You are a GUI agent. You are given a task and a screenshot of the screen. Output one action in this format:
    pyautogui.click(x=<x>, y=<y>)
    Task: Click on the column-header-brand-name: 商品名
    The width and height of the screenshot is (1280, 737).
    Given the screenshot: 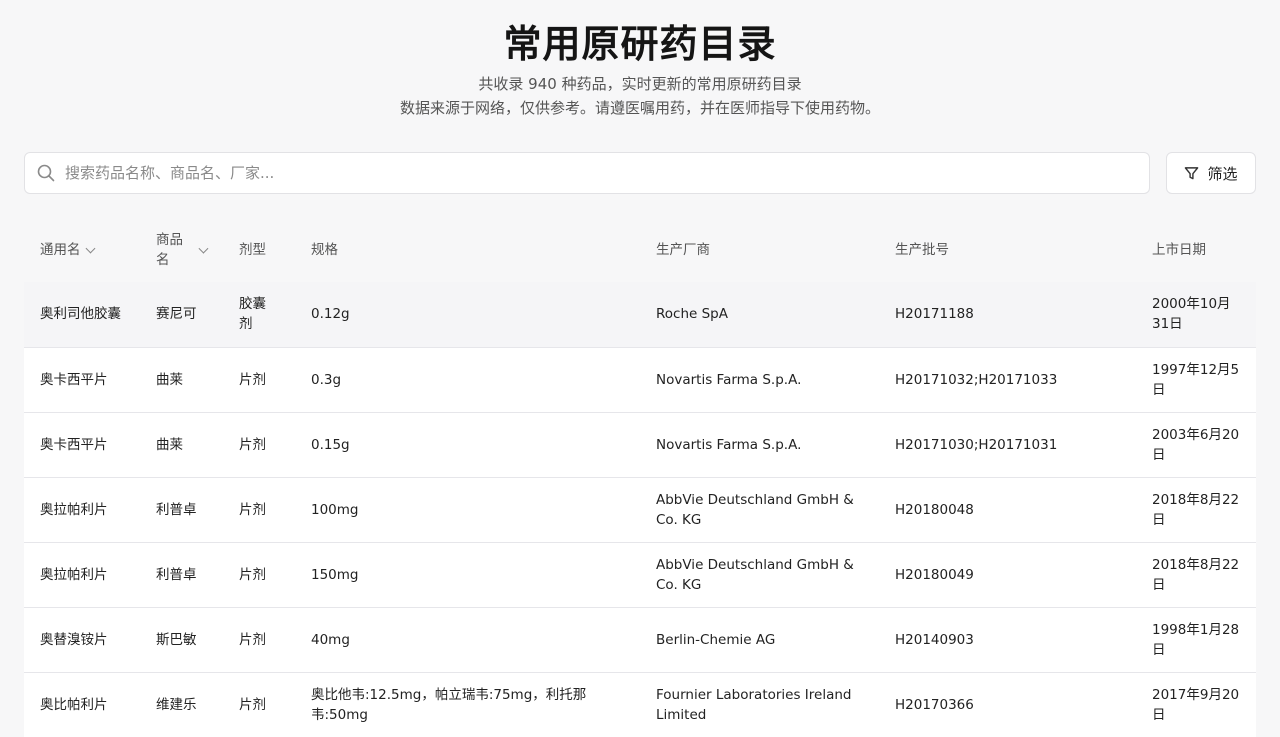 What is the action you would take?
    pyautogui.click(x=181, y=250)
    